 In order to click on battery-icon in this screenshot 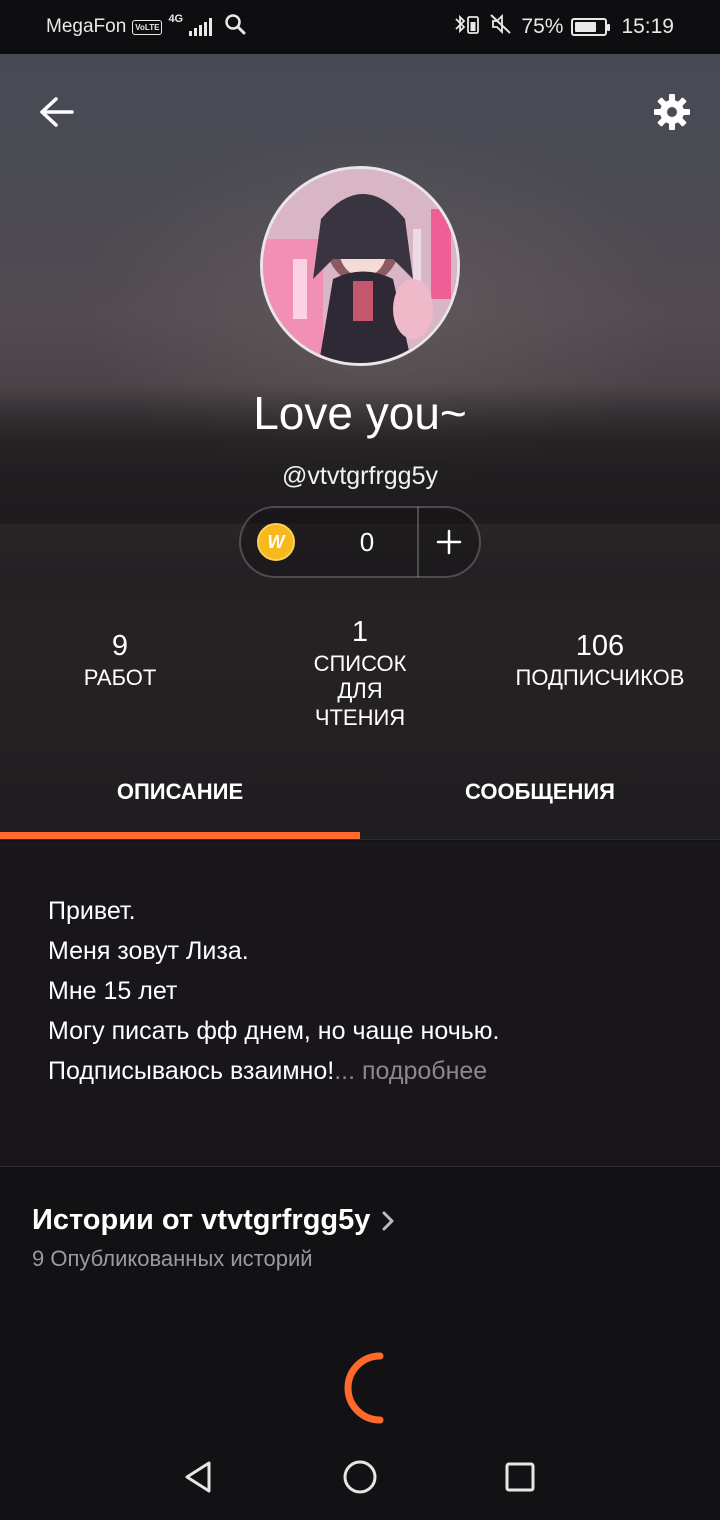, I will do `click(591, 27)`.